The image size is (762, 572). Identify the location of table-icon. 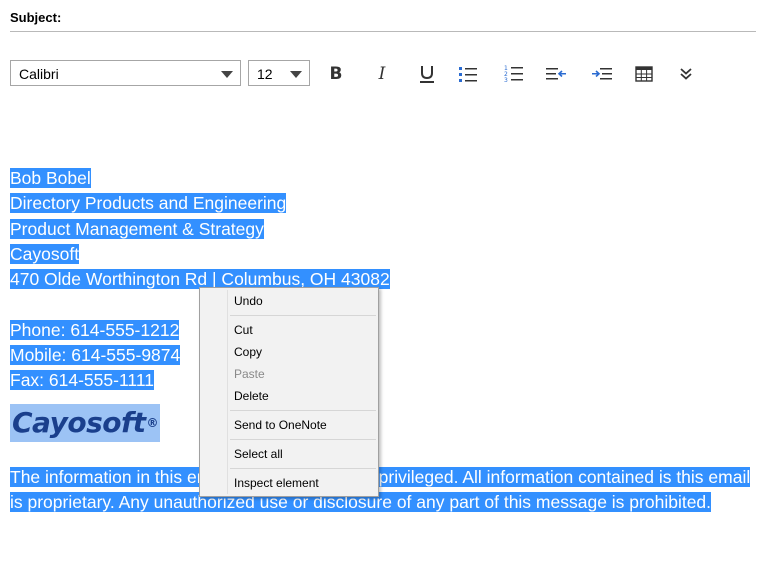
(644, 74).